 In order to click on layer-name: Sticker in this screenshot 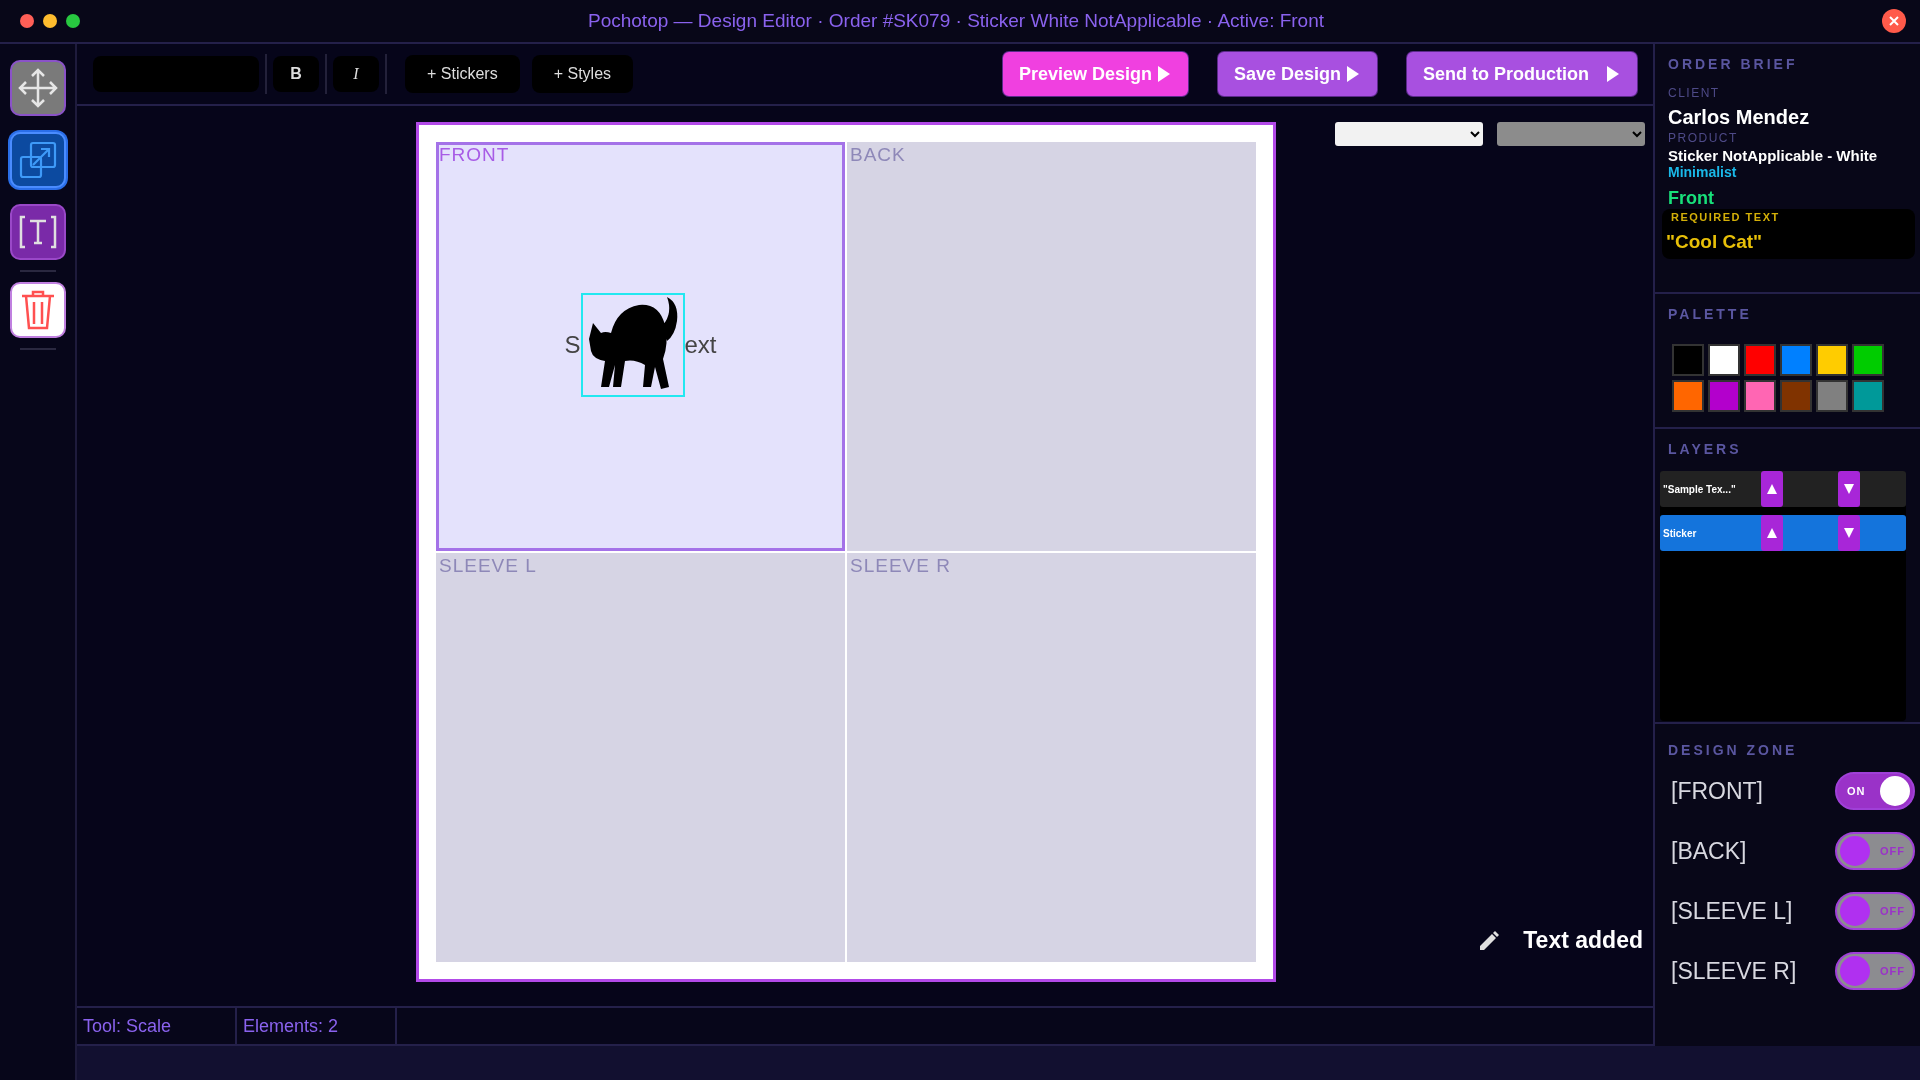, I will do `click(1680, 533)`.